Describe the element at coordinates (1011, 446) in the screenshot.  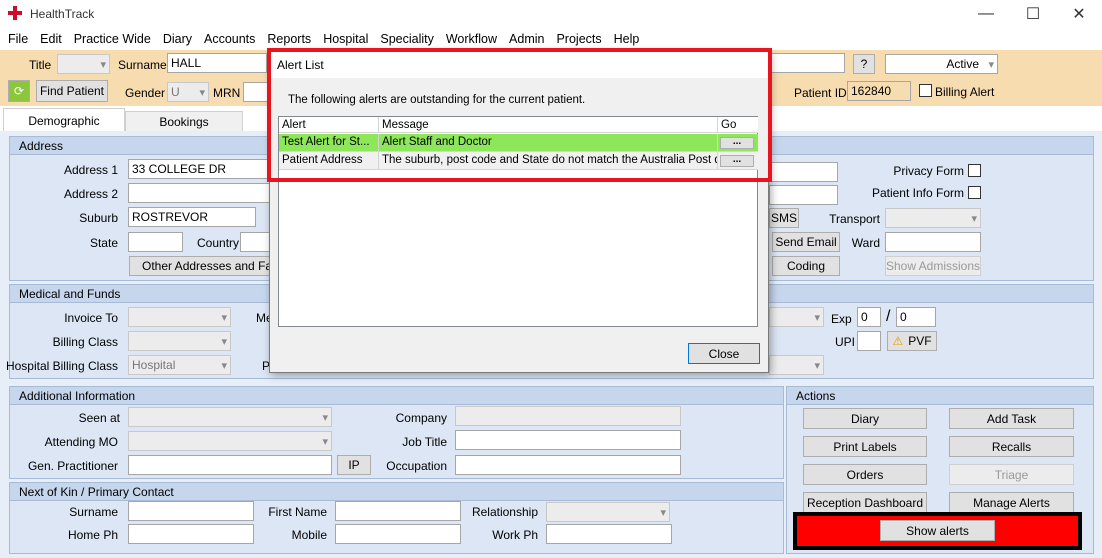
I see `recalls-button: Recalls` at that location.